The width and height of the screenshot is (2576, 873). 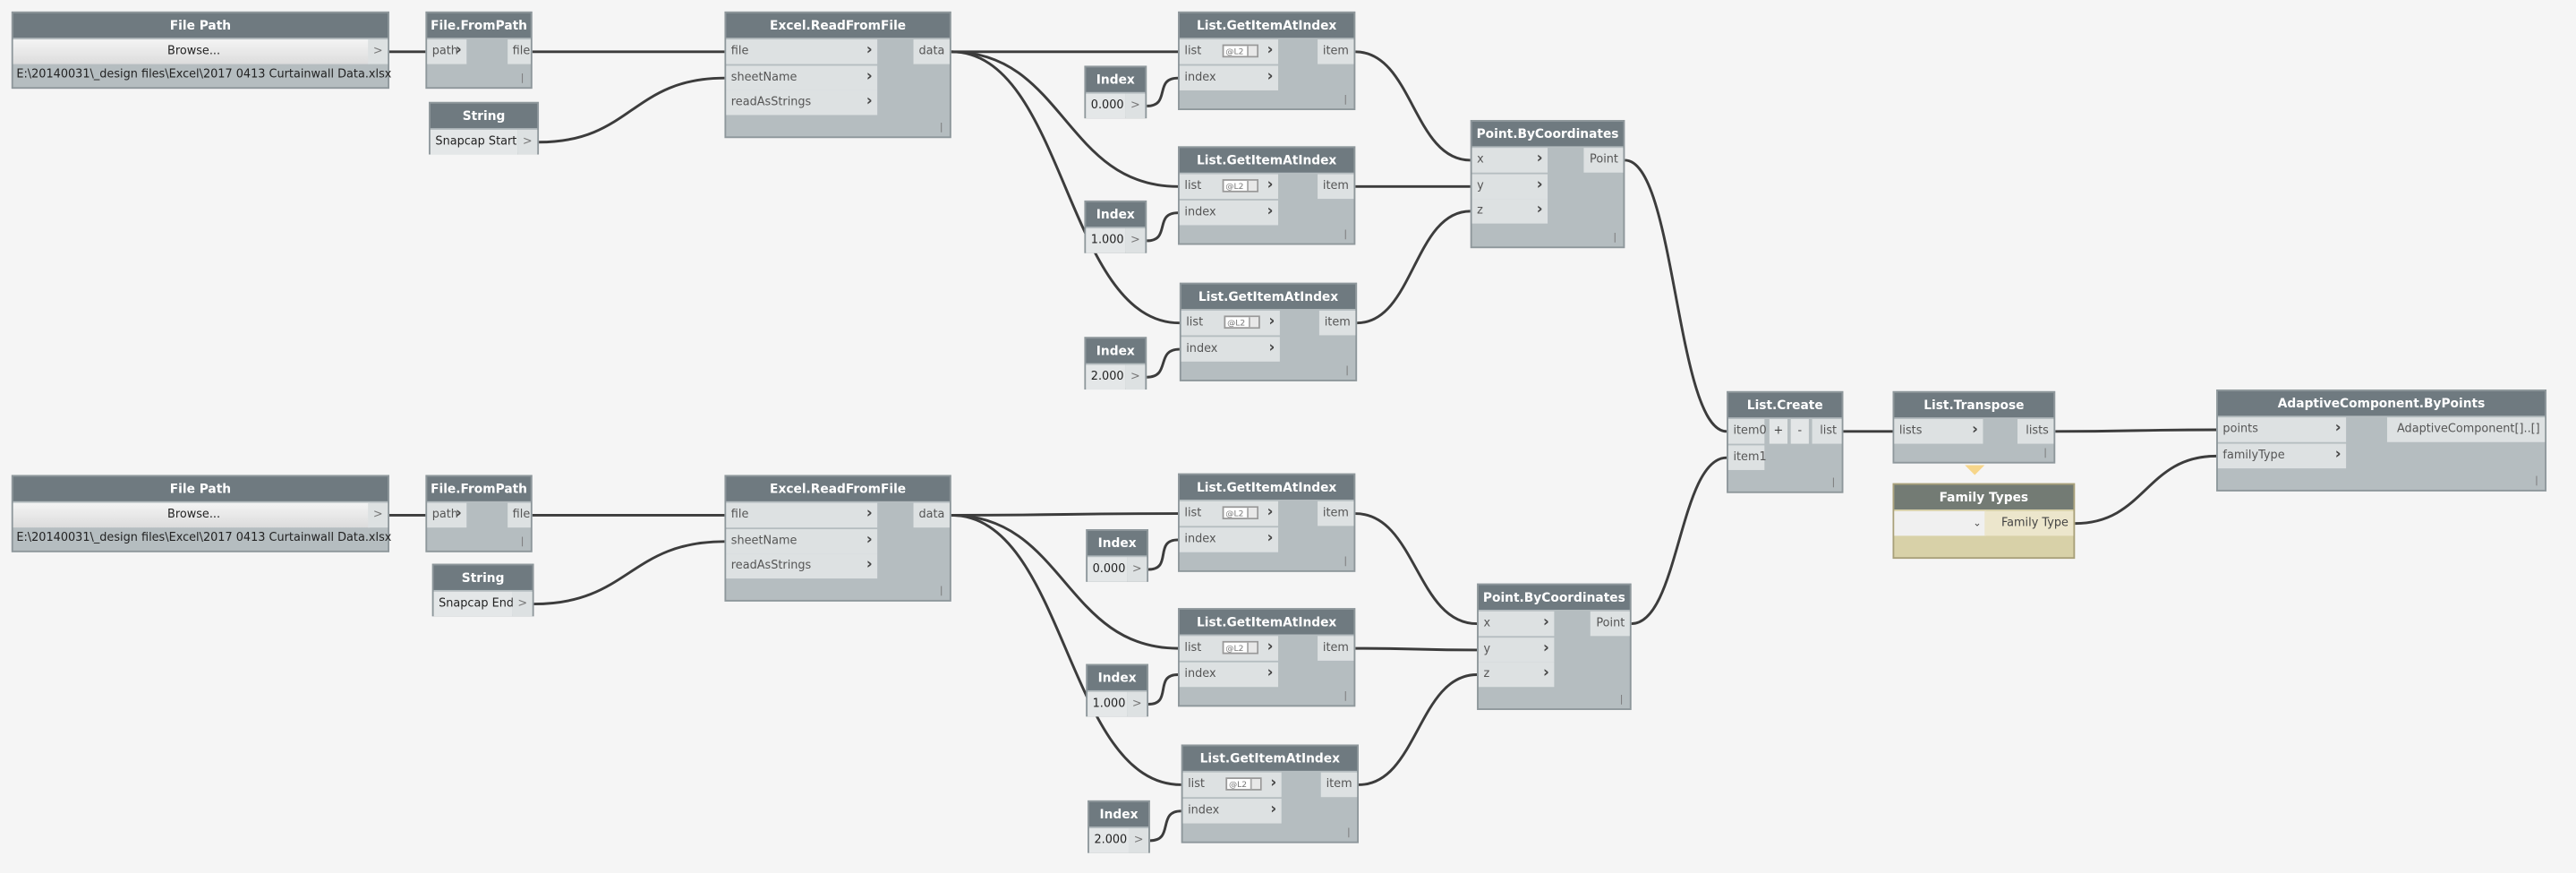 I want to click on node-title: List.Create, so click(x=1784, y=405).